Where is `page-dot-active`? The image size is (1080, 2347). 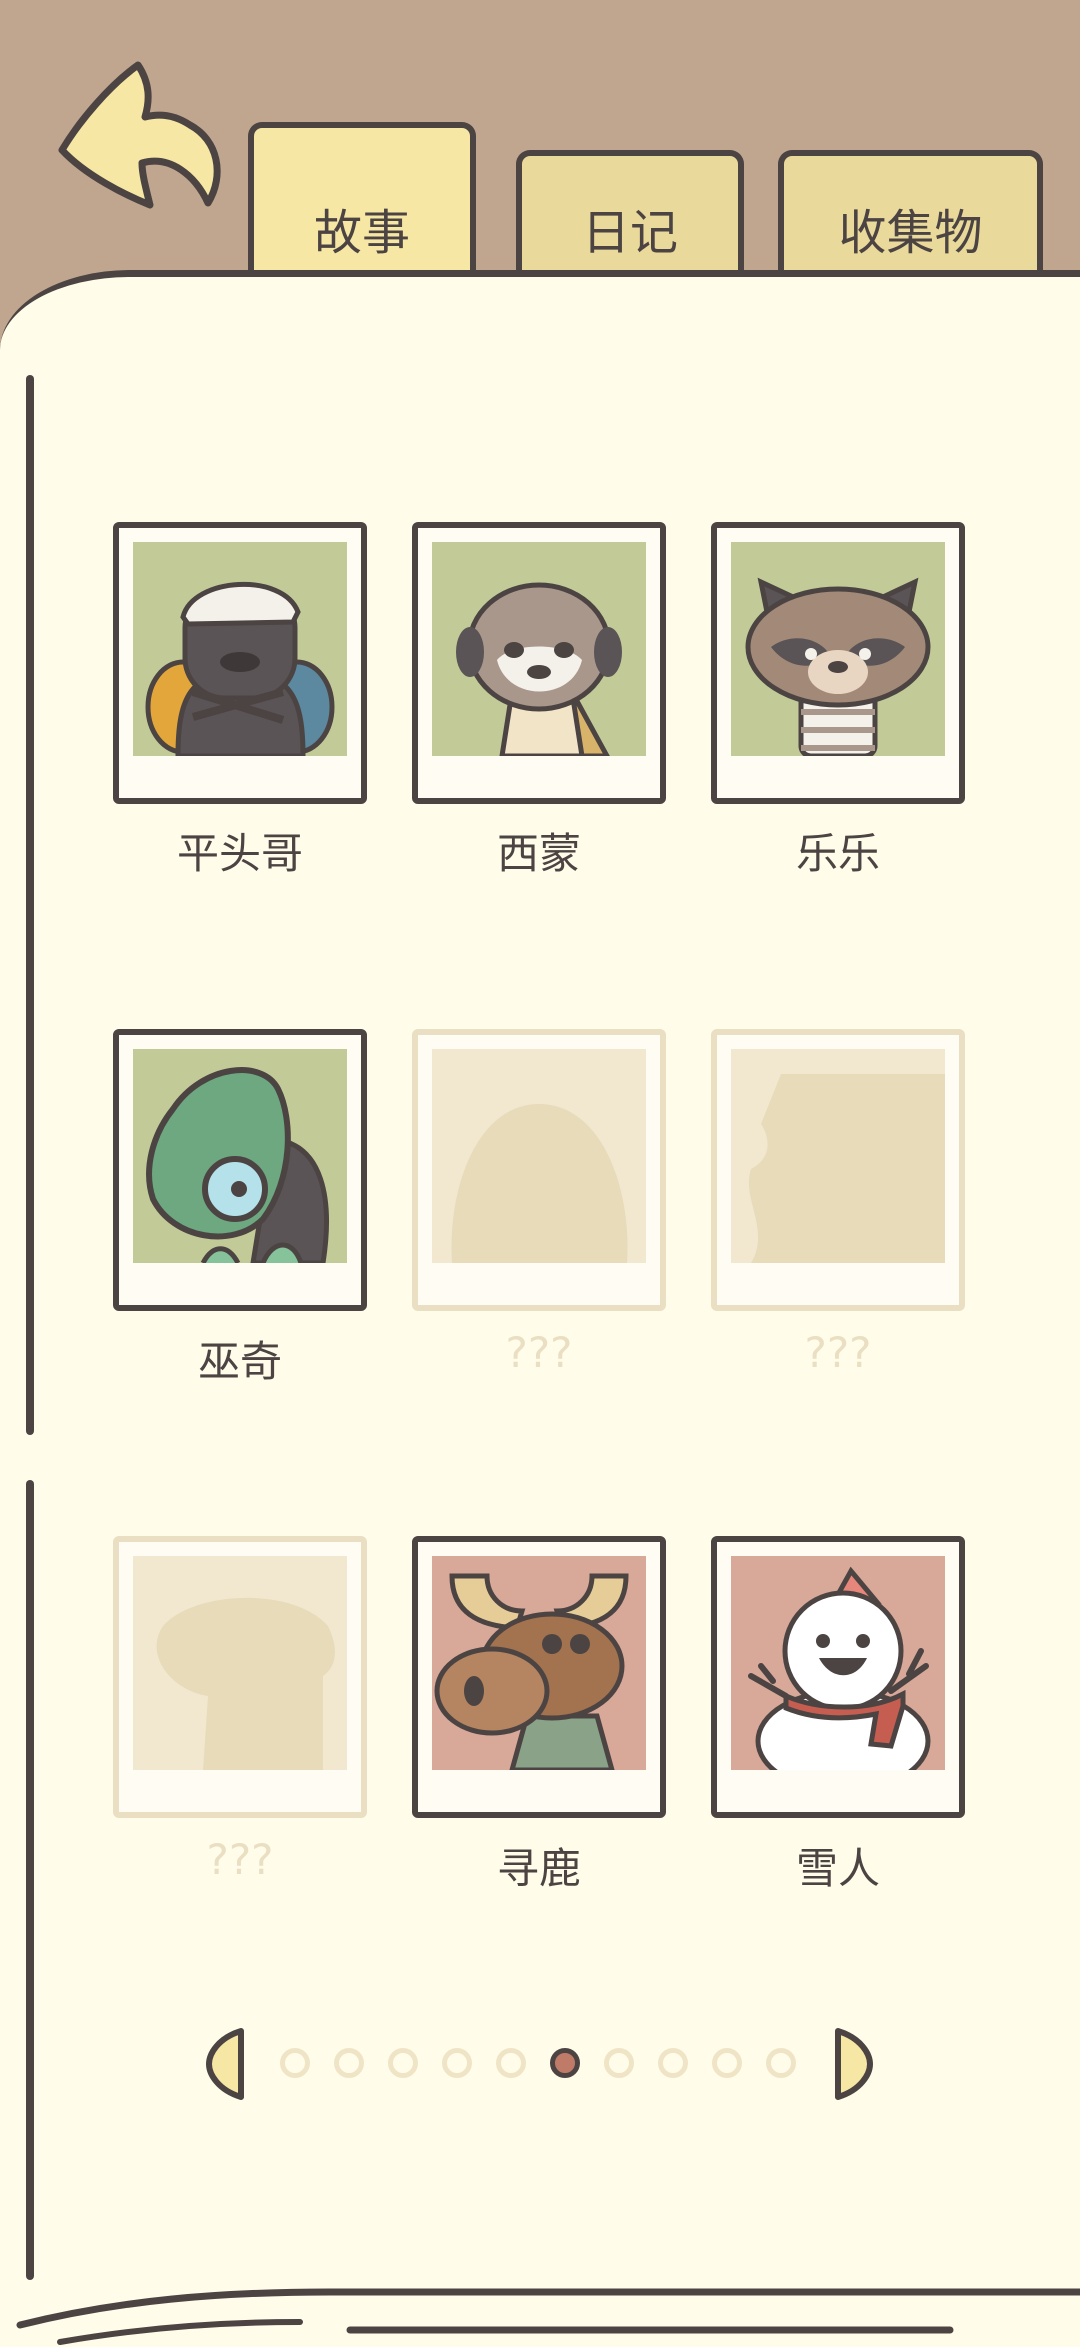
page-dot-active is located at coordinates (565, 2063).